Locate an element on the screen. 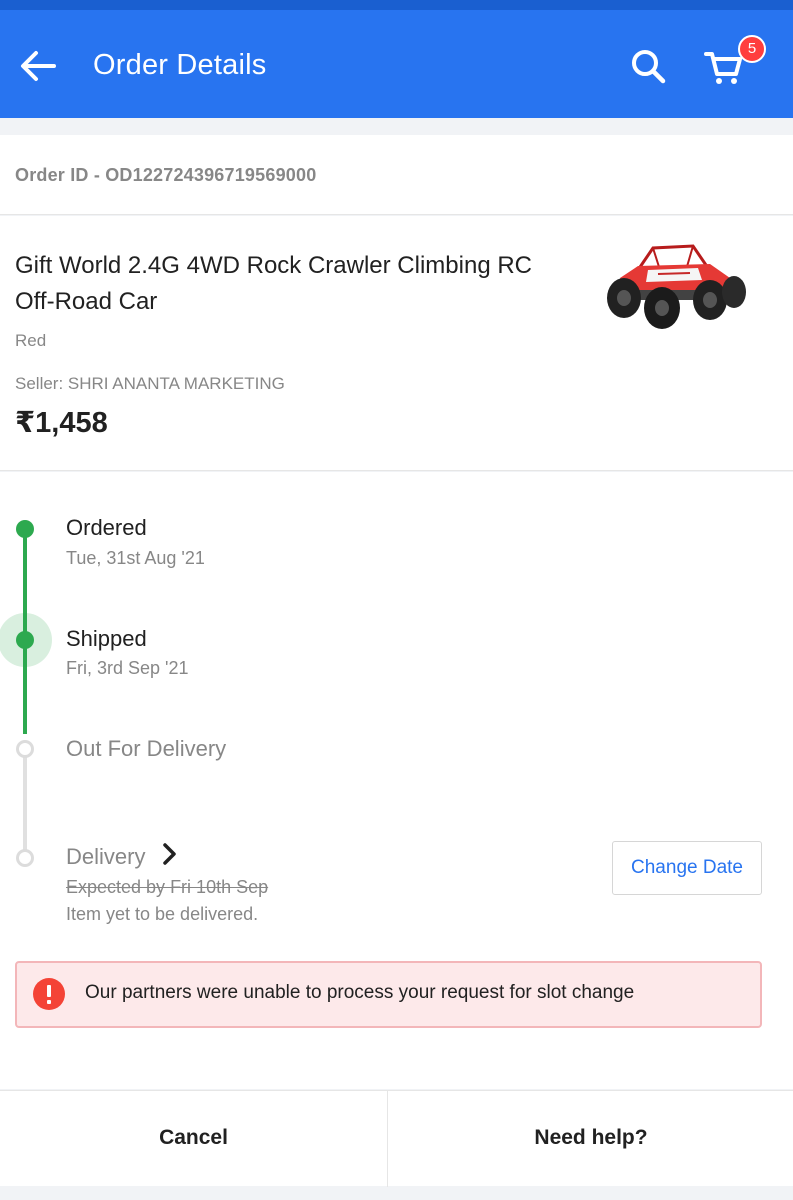 Image resolution: width=793 pixels, height=1200 pixels. cart-count-badge: 5 is located at coordinates (752, 49).